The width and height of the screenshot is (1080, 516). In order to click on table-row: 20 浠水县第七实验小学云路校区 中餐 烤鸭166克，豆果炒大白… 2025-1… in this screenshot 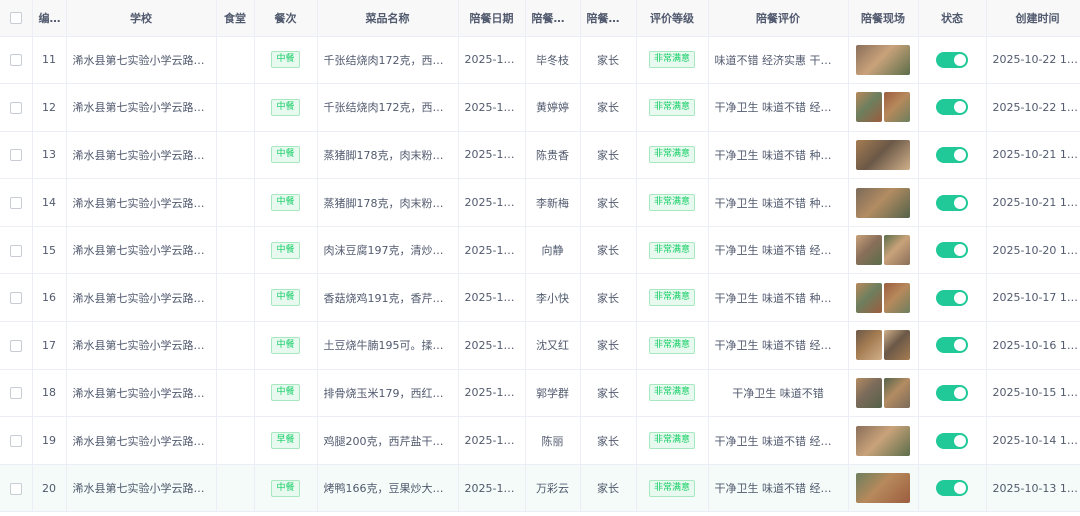, I will do `click(540, 488)`.